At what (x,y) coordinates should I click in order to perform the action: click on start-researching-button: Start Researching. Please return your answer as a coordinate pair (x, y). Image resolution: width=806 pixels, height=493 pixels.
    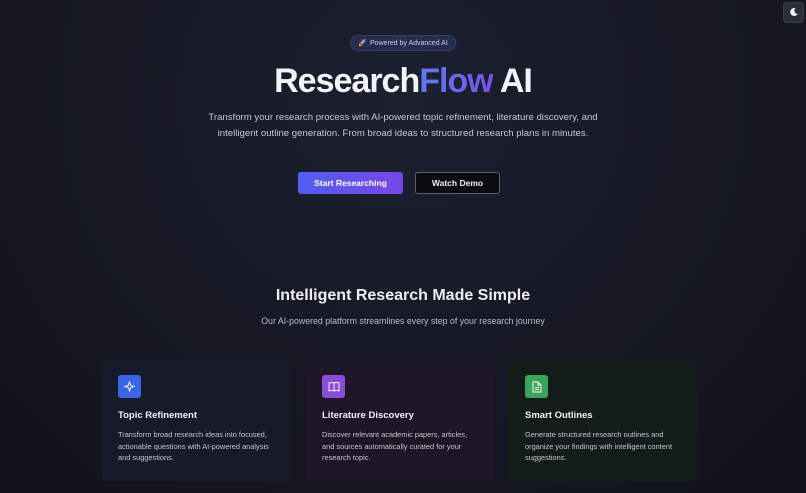
    Looking at the image, I should click on (350, 183).